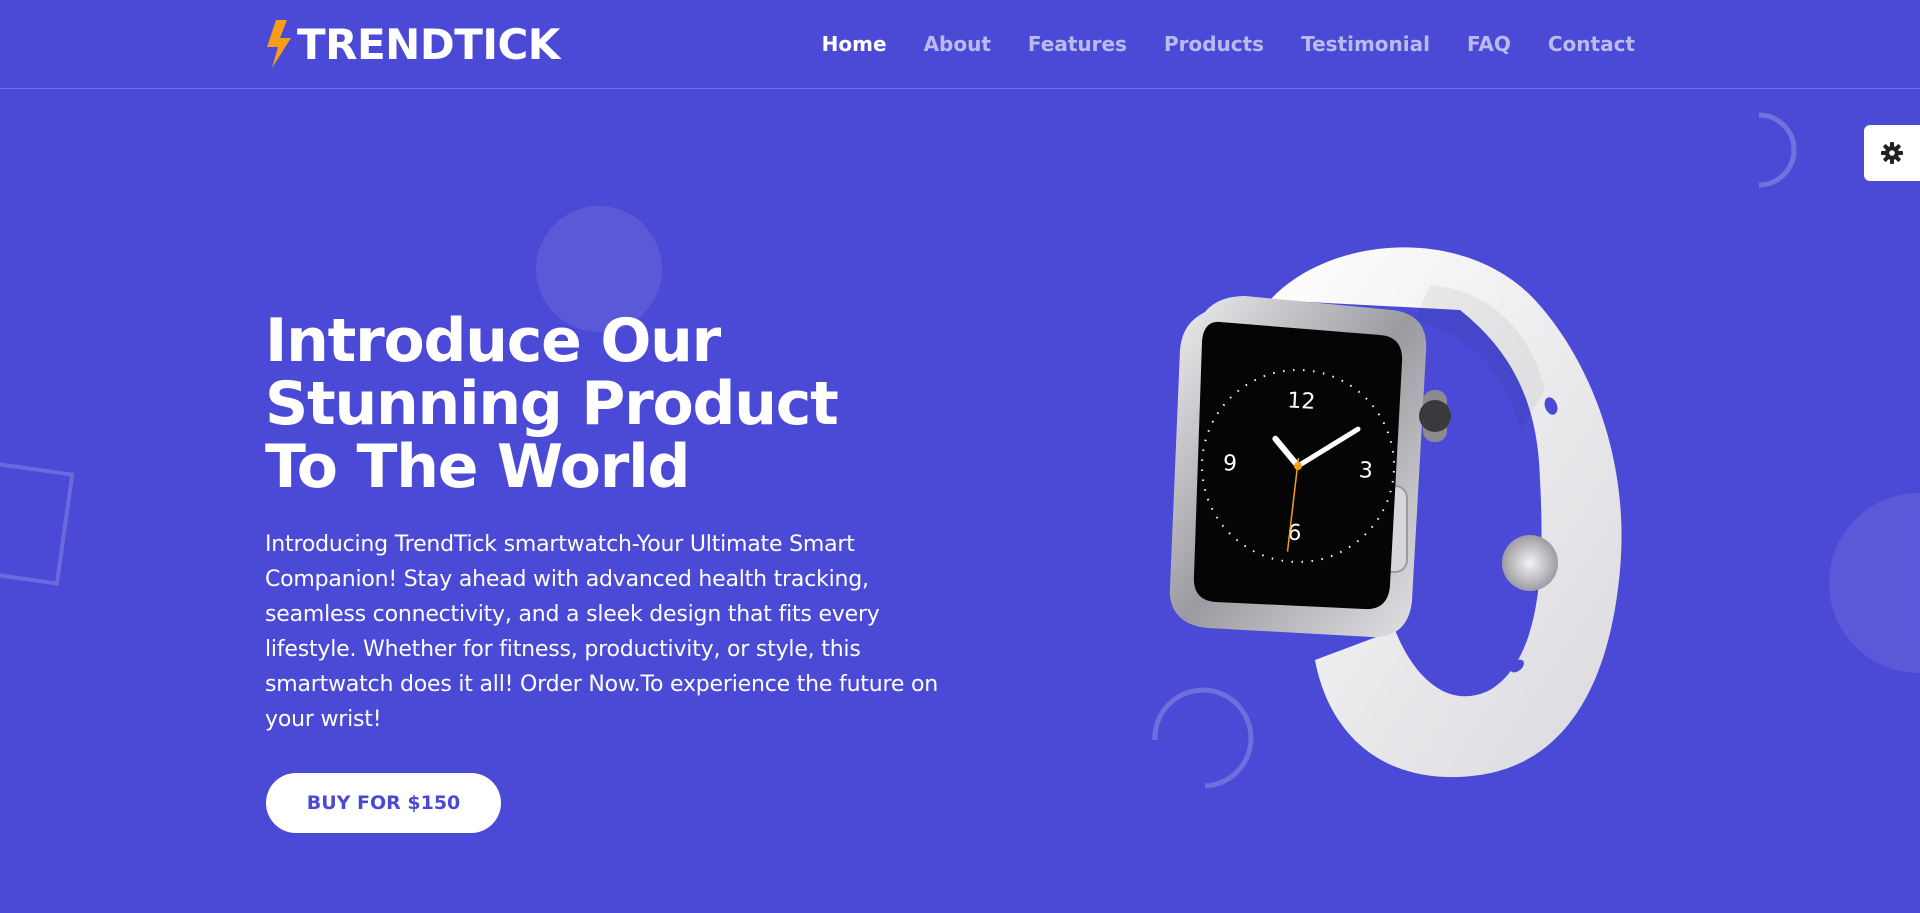 The image size is (1920, 913). What do you see at coordinates (1214, 44) in the screenshot?
I see `nav-item-products: Products` at bounding box center [1214, 44].